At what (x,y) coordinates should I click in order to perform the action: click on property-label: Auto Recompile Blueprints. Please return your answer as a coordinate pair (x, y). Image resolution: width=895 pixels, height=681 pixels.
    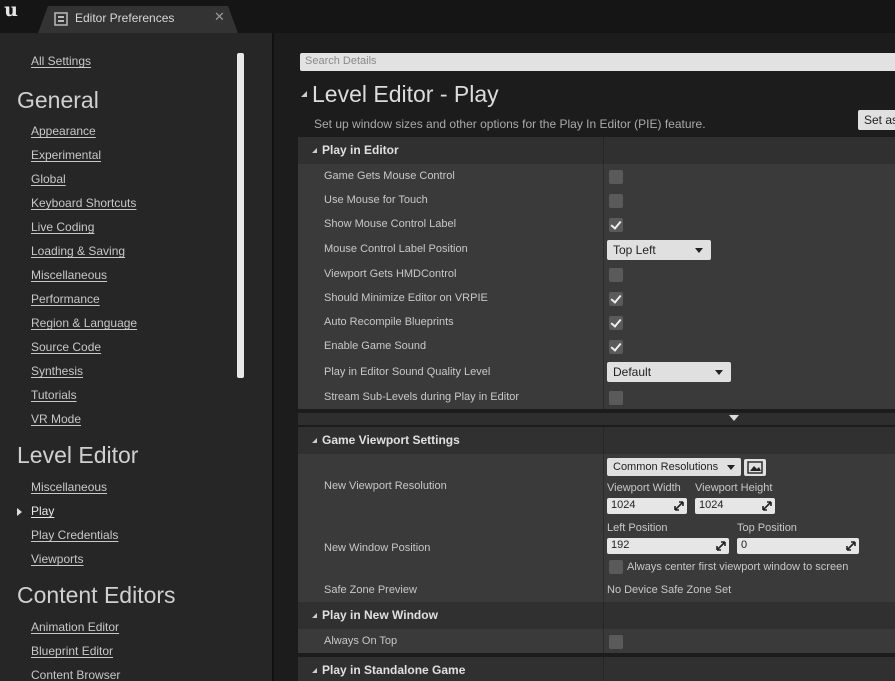
    Looking at the image, I should click on (389, 322).